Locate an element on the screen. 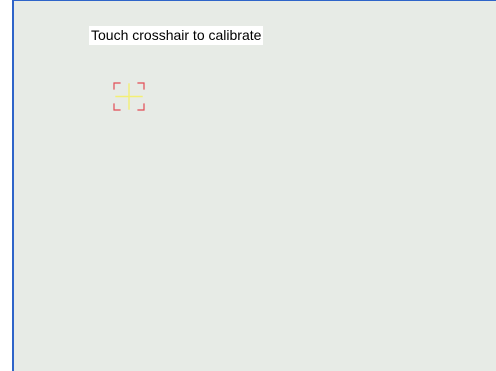 Image resolution: width=496 pixels, height=371 pixels. top-right-bracket is located at coordinates (141, 86).